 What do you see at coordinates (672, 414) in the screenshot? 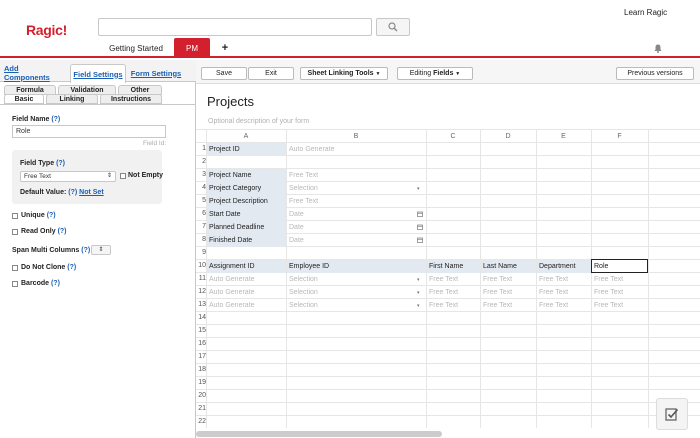
I see `checklist-button` at bounding box center [672, 414].